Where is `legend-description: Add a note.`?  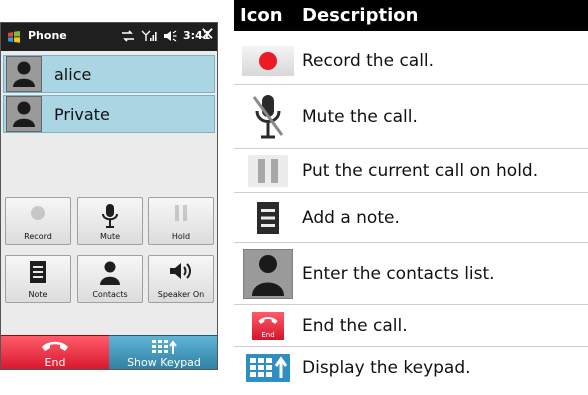
legend-description: Add a note. is located at coordinates (351, 218).